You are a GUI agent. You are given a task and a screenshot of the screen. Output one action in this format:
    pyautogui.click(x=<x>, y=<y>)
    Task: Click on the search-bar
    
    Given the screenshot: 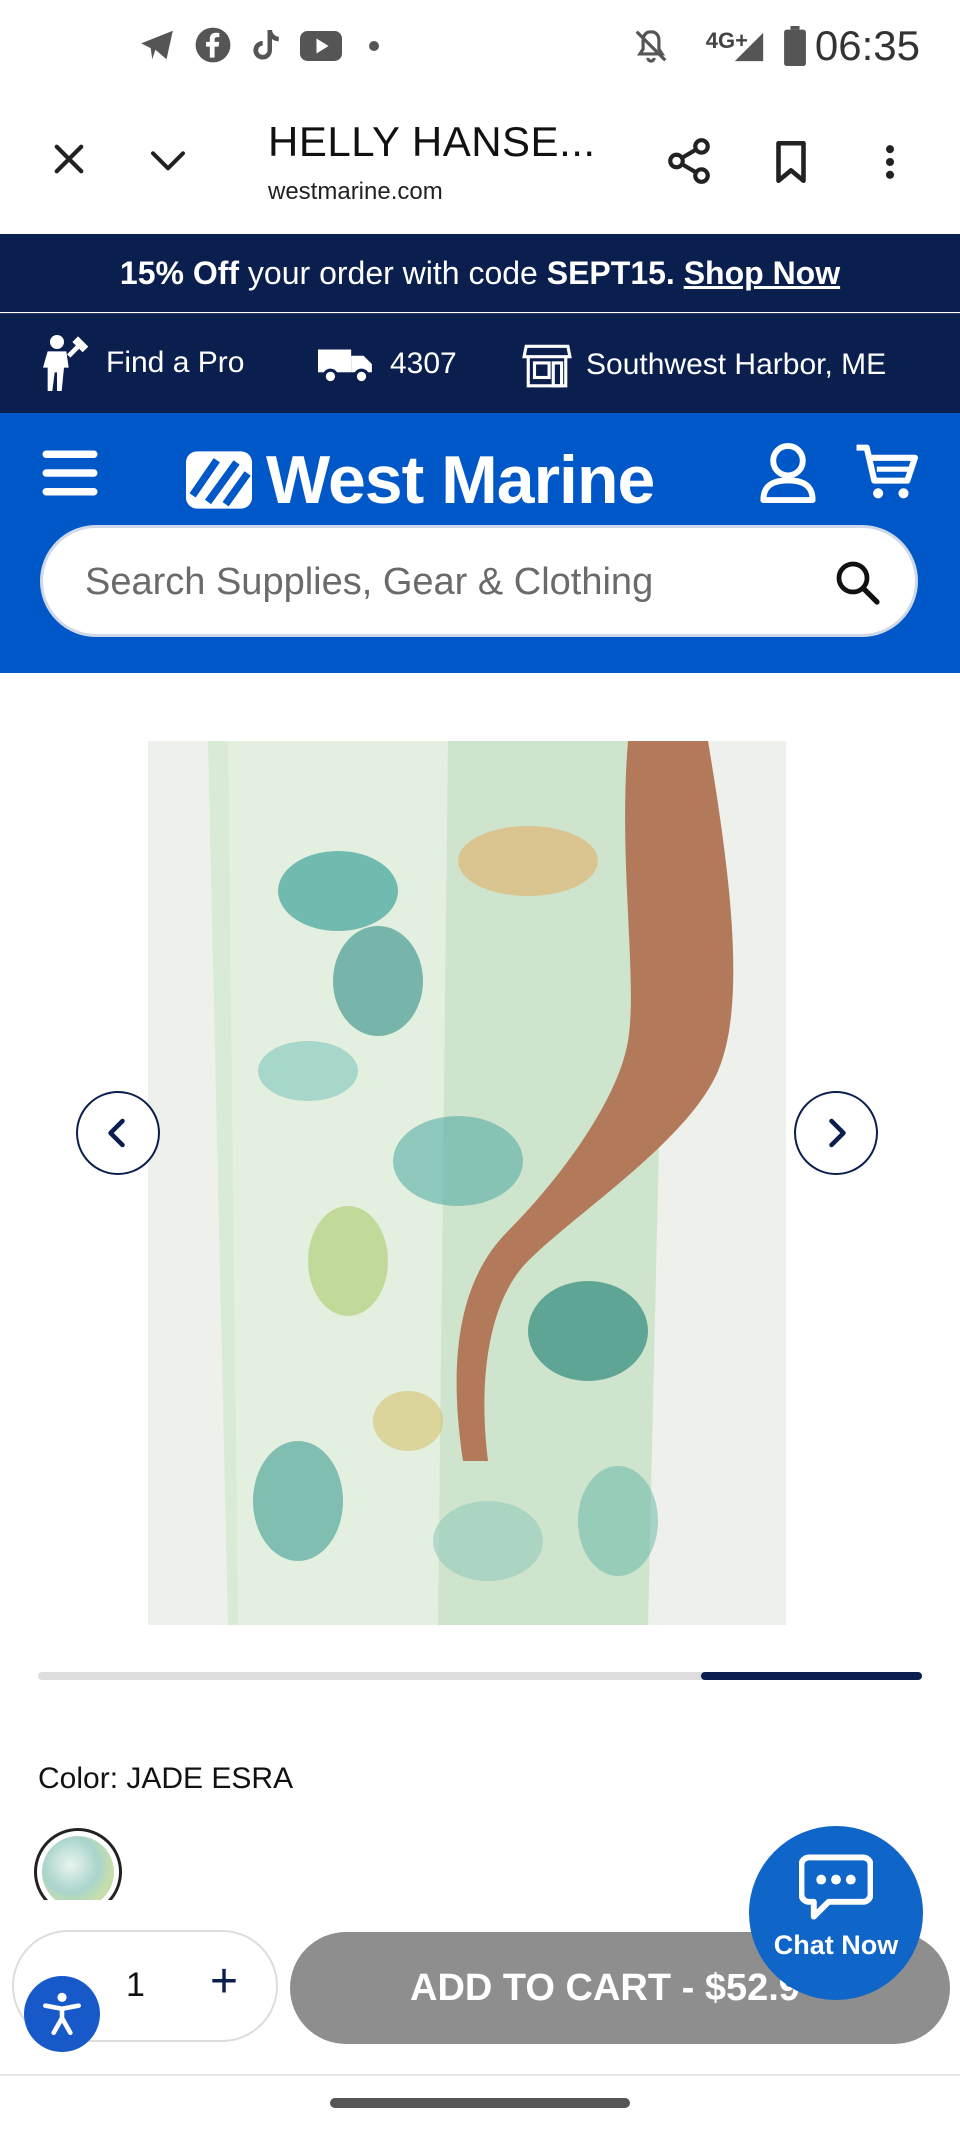 What is the action you would take?
    pyautogui.click(x=479, y=581)
    